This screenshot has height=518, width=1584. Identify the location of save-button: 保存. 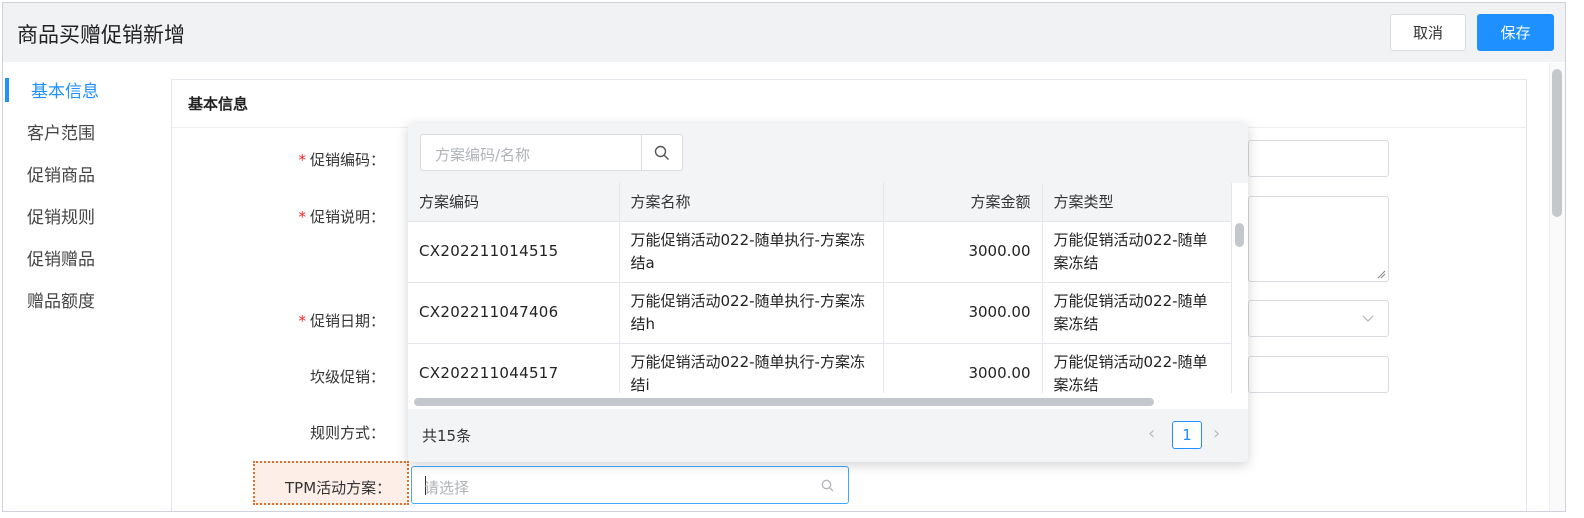
(1515, 32).